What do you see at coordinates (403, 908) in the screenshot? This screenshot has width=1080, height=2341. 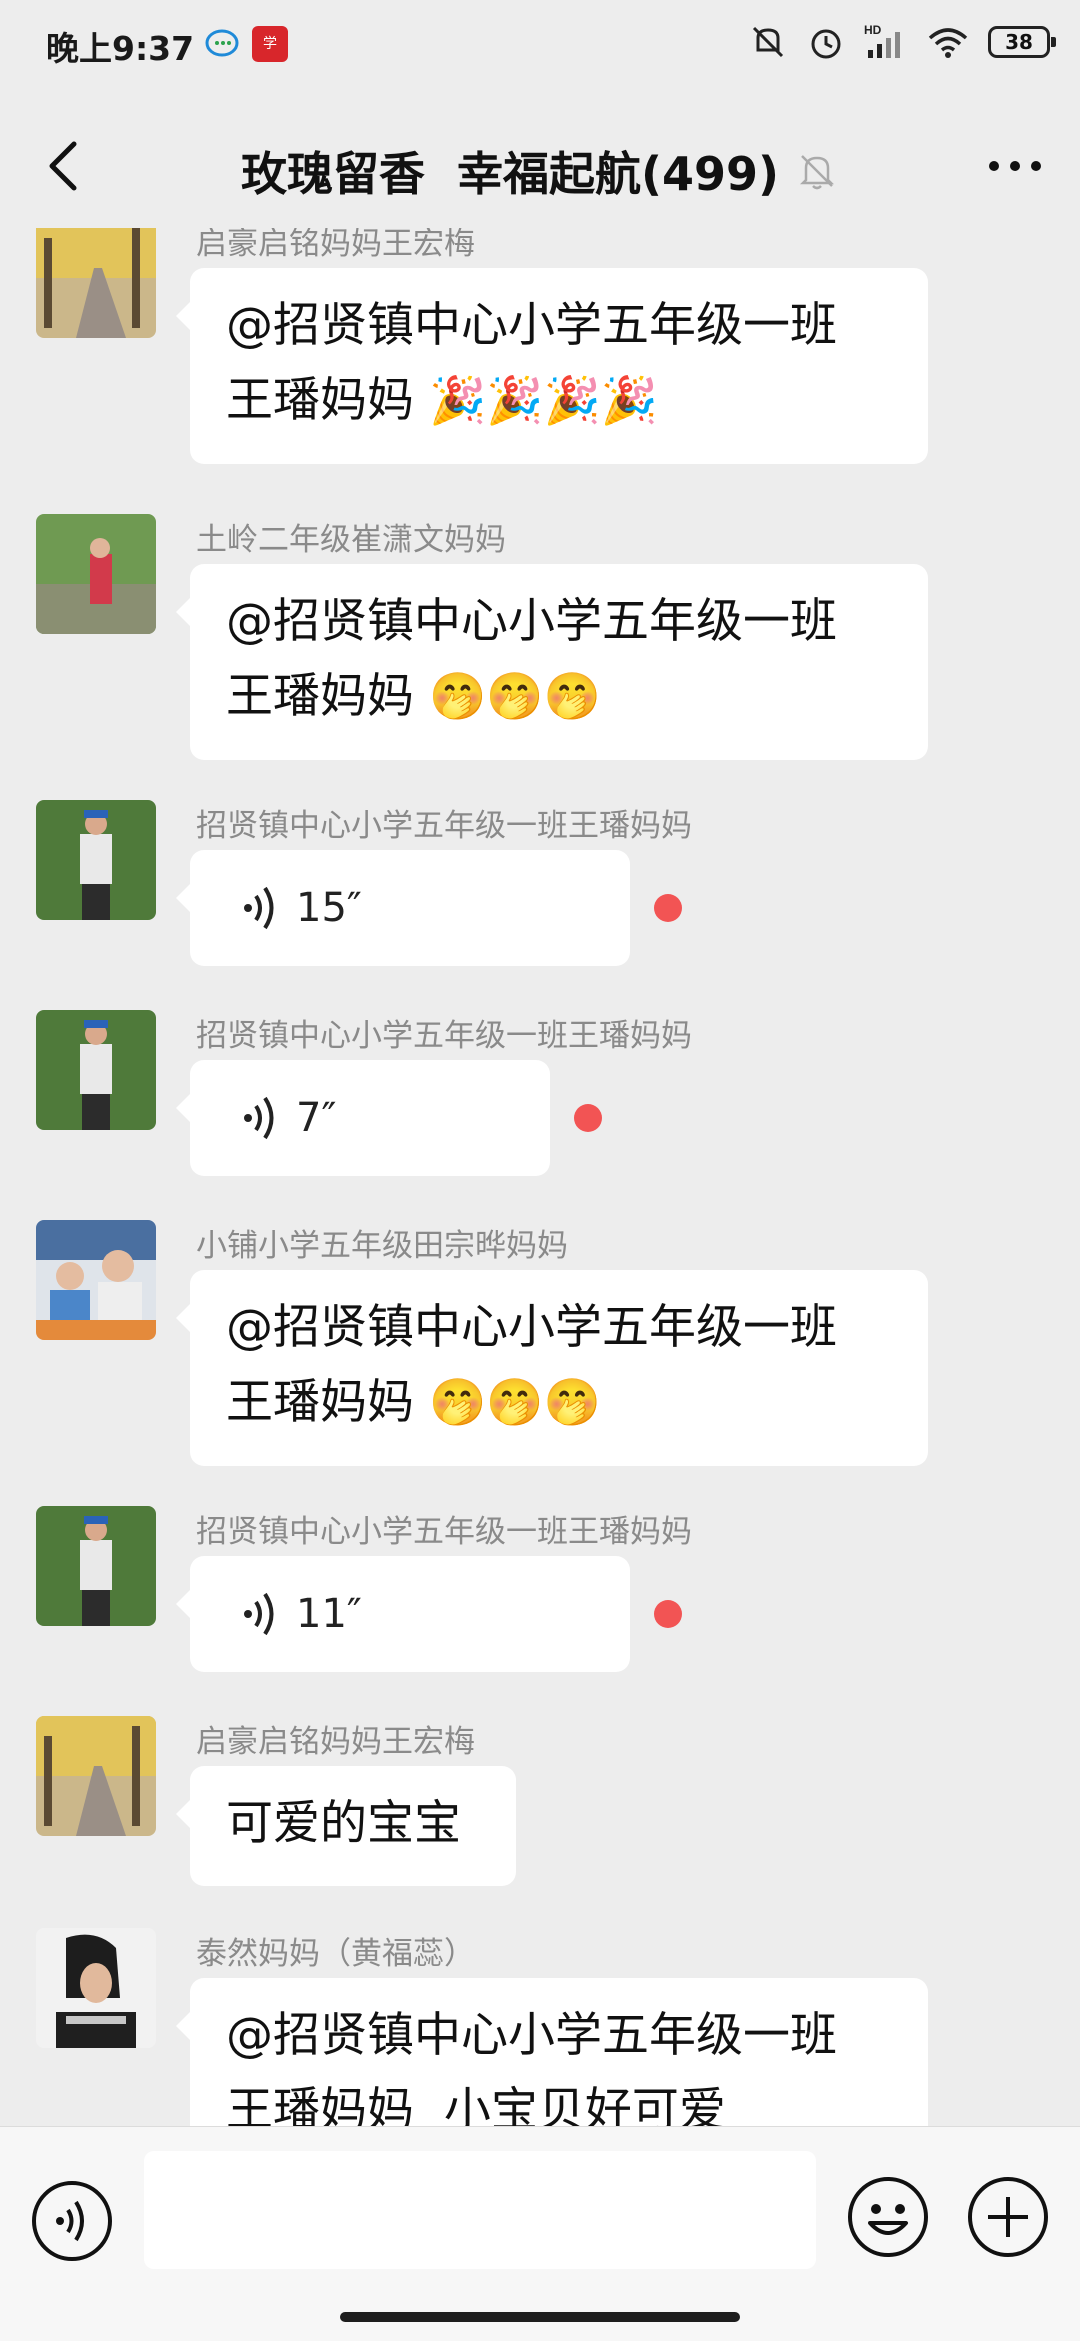 I see `voice-message-bubble: 15″` at bounding box center [403, 908].